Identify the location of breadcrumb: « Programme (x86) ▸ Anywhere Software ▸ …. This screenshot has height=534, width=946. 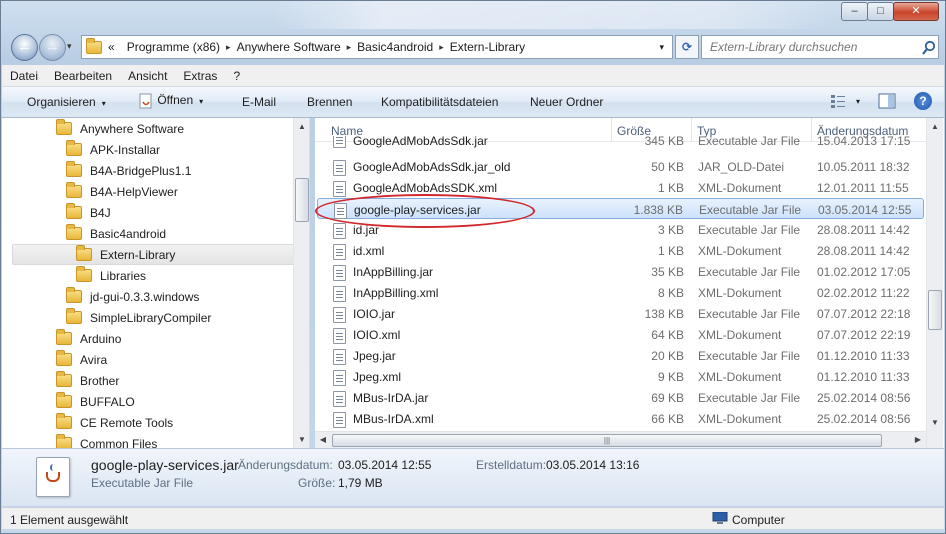
(316, 47).